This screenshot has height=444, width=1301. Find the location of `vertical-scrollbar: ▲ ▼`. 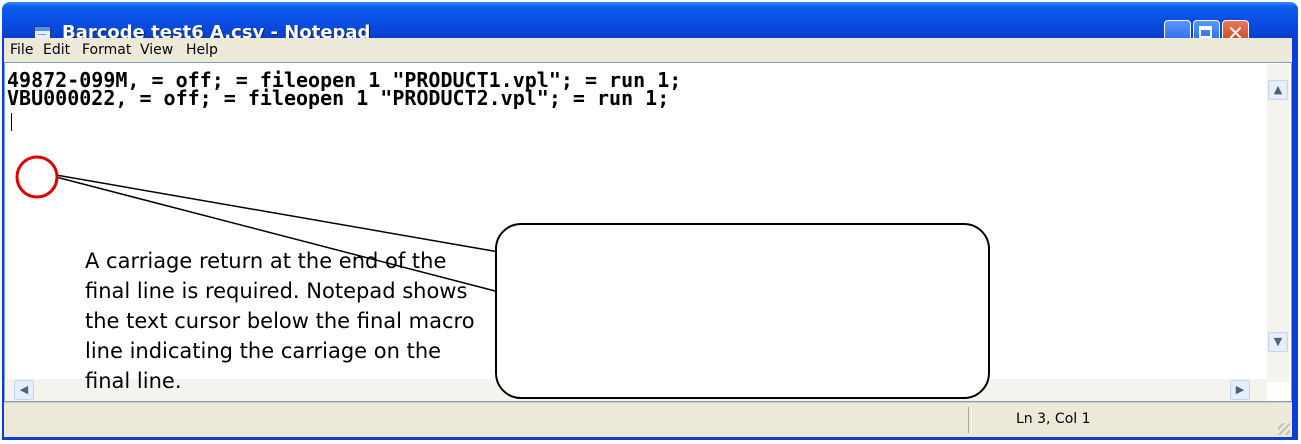

vertical-scrollbar: ▲ ▼ is located at coordinates (1278, 223).